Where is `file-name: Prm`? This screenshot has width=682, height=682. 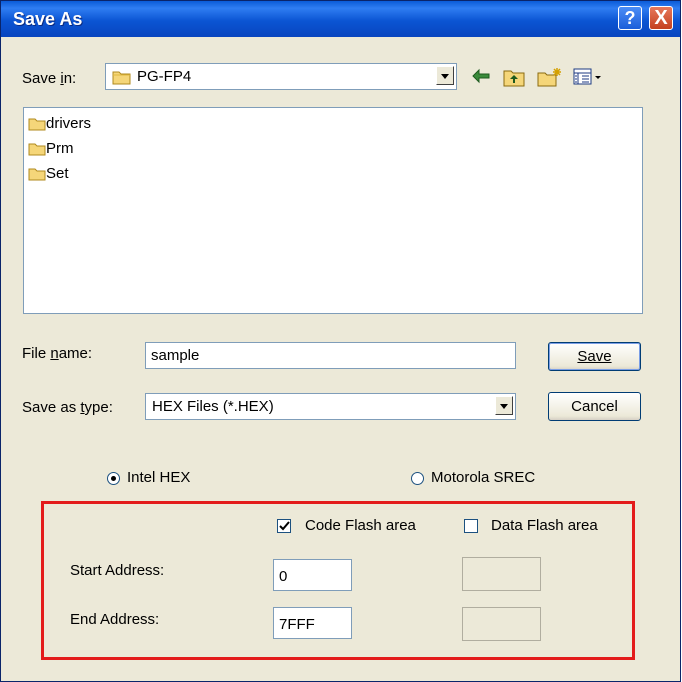
file-name: Prm is located at coordinates (60, 148).